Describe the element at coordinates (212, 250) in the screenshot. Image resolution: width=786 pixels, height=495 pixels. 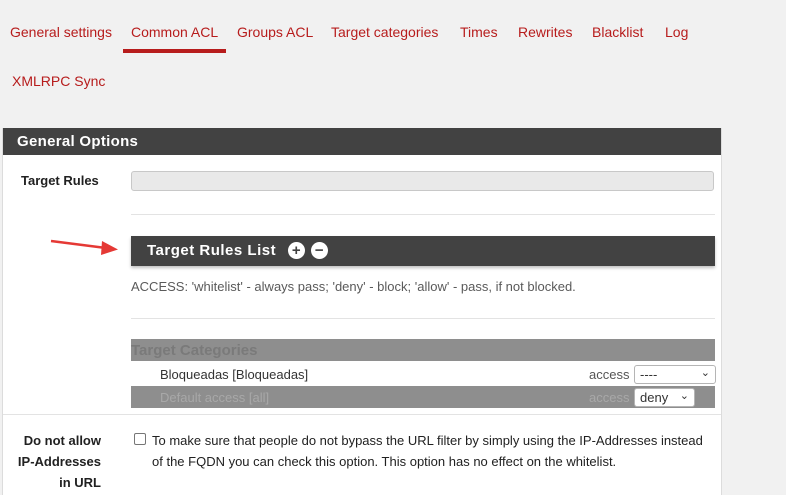
I see `target-rules-list-title: Target Rules List` at that location.